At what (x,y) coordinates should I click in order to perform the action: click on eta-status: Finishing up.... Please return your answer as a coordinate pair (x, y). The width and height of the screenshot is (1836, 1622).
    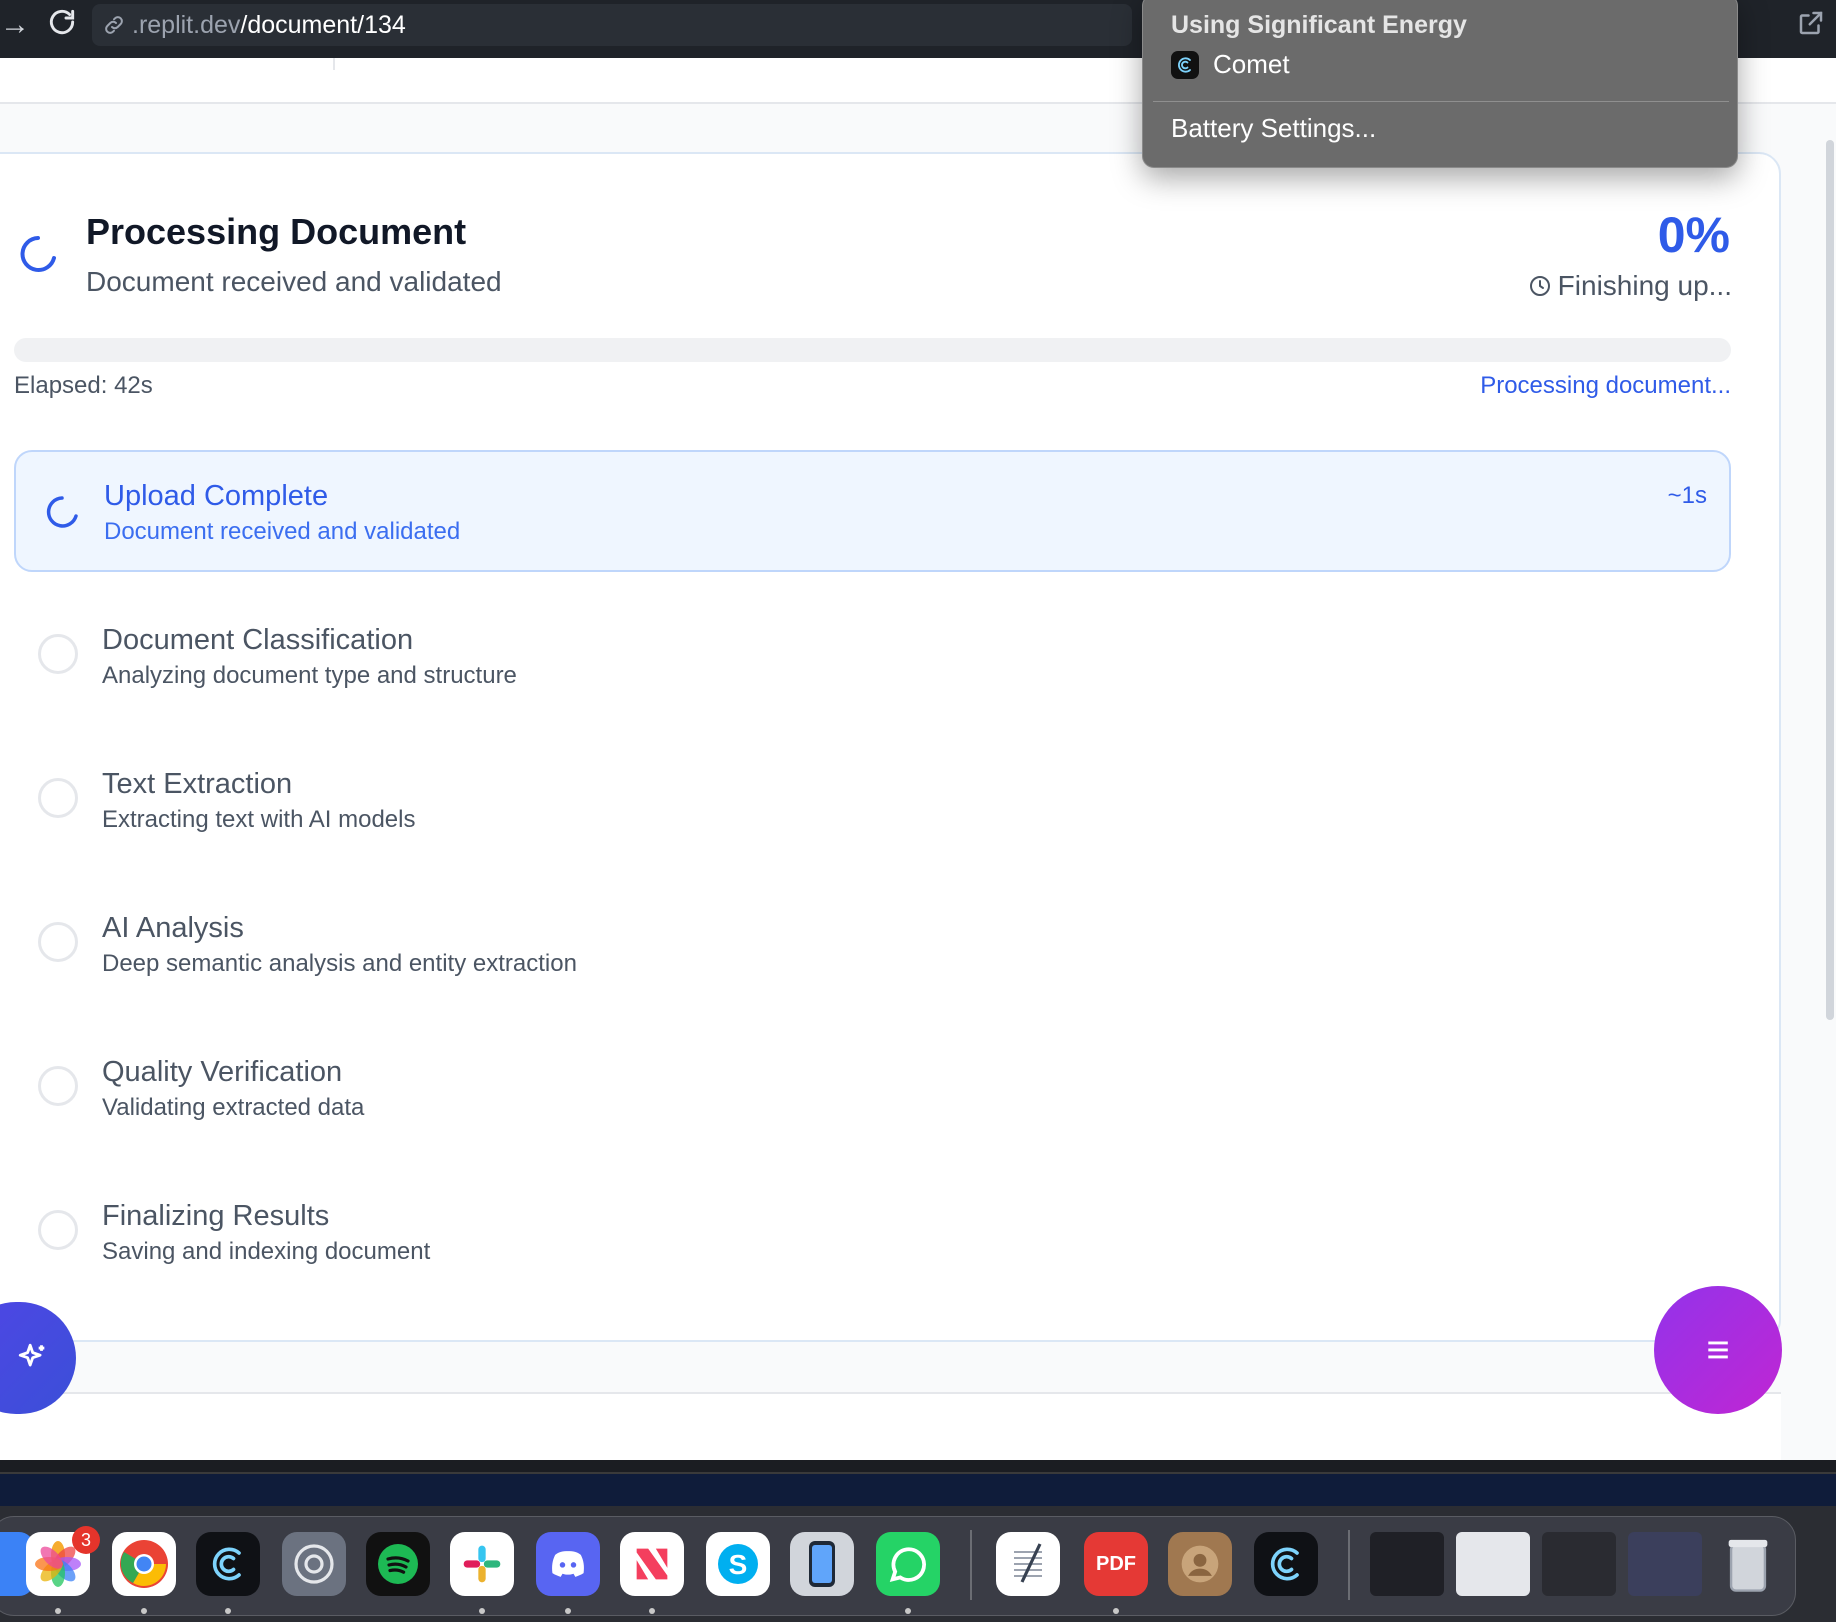
    Looking at the image, I should click on (1630, 286).